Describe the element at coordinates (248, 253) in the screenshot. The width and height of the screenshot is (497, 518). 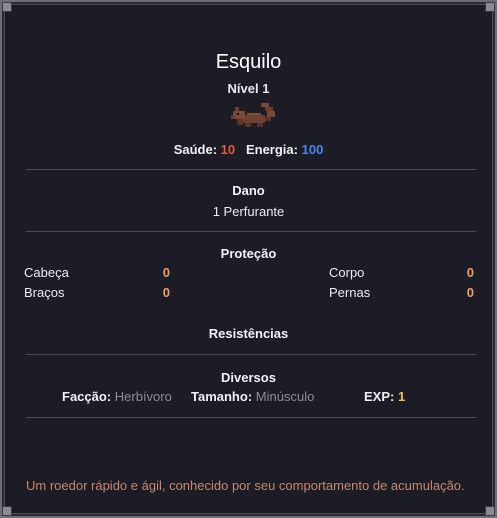
I see `protection-title: Proteção` at that location.